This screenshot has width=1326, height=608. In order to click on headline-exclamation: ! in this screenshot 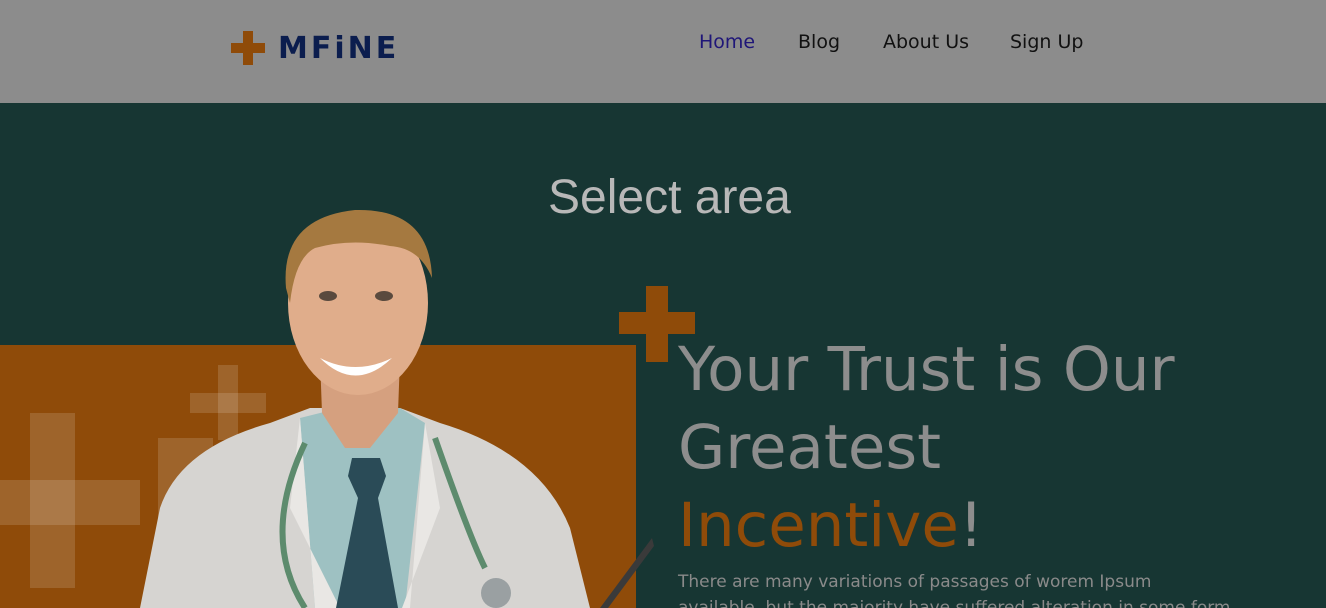, I will do `click(971, 525)`.